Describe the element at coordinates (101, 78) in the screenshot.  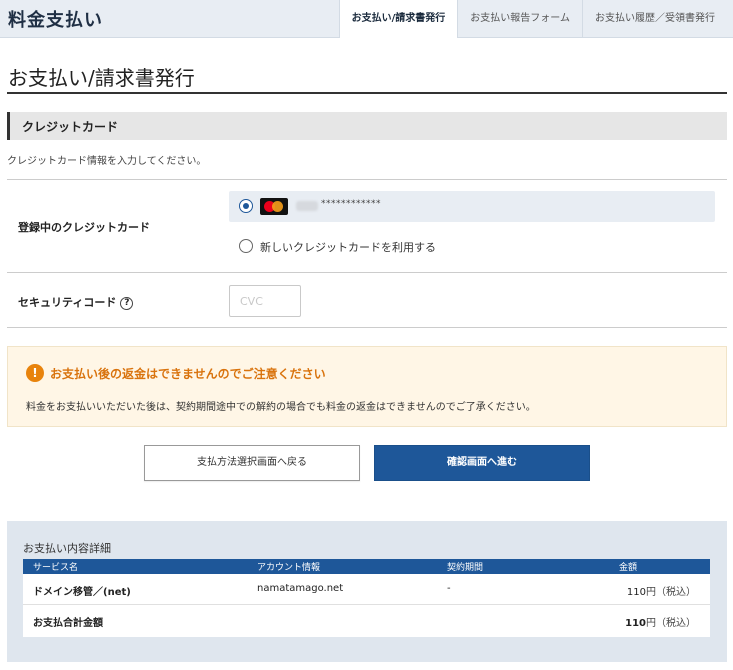
I see `page-title: お支払い/請求書発行` at that location.